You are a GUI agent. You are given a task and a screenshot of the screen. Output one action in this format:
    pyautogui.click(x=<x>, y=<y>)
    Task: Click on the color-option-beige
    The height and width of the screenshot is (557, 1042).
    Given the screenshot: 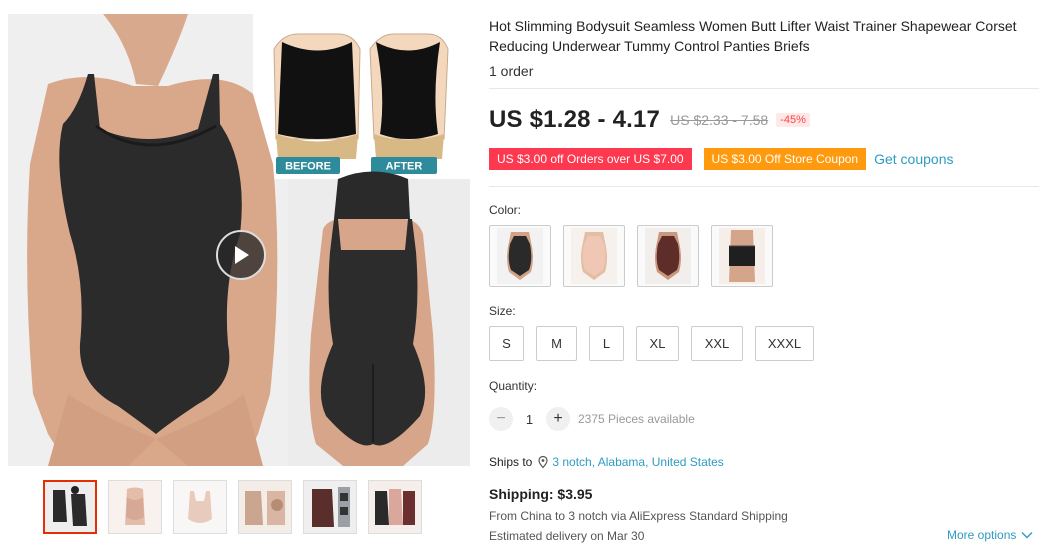 What is the action you would take?
    pyautogui.click(x=594, y=256)
    